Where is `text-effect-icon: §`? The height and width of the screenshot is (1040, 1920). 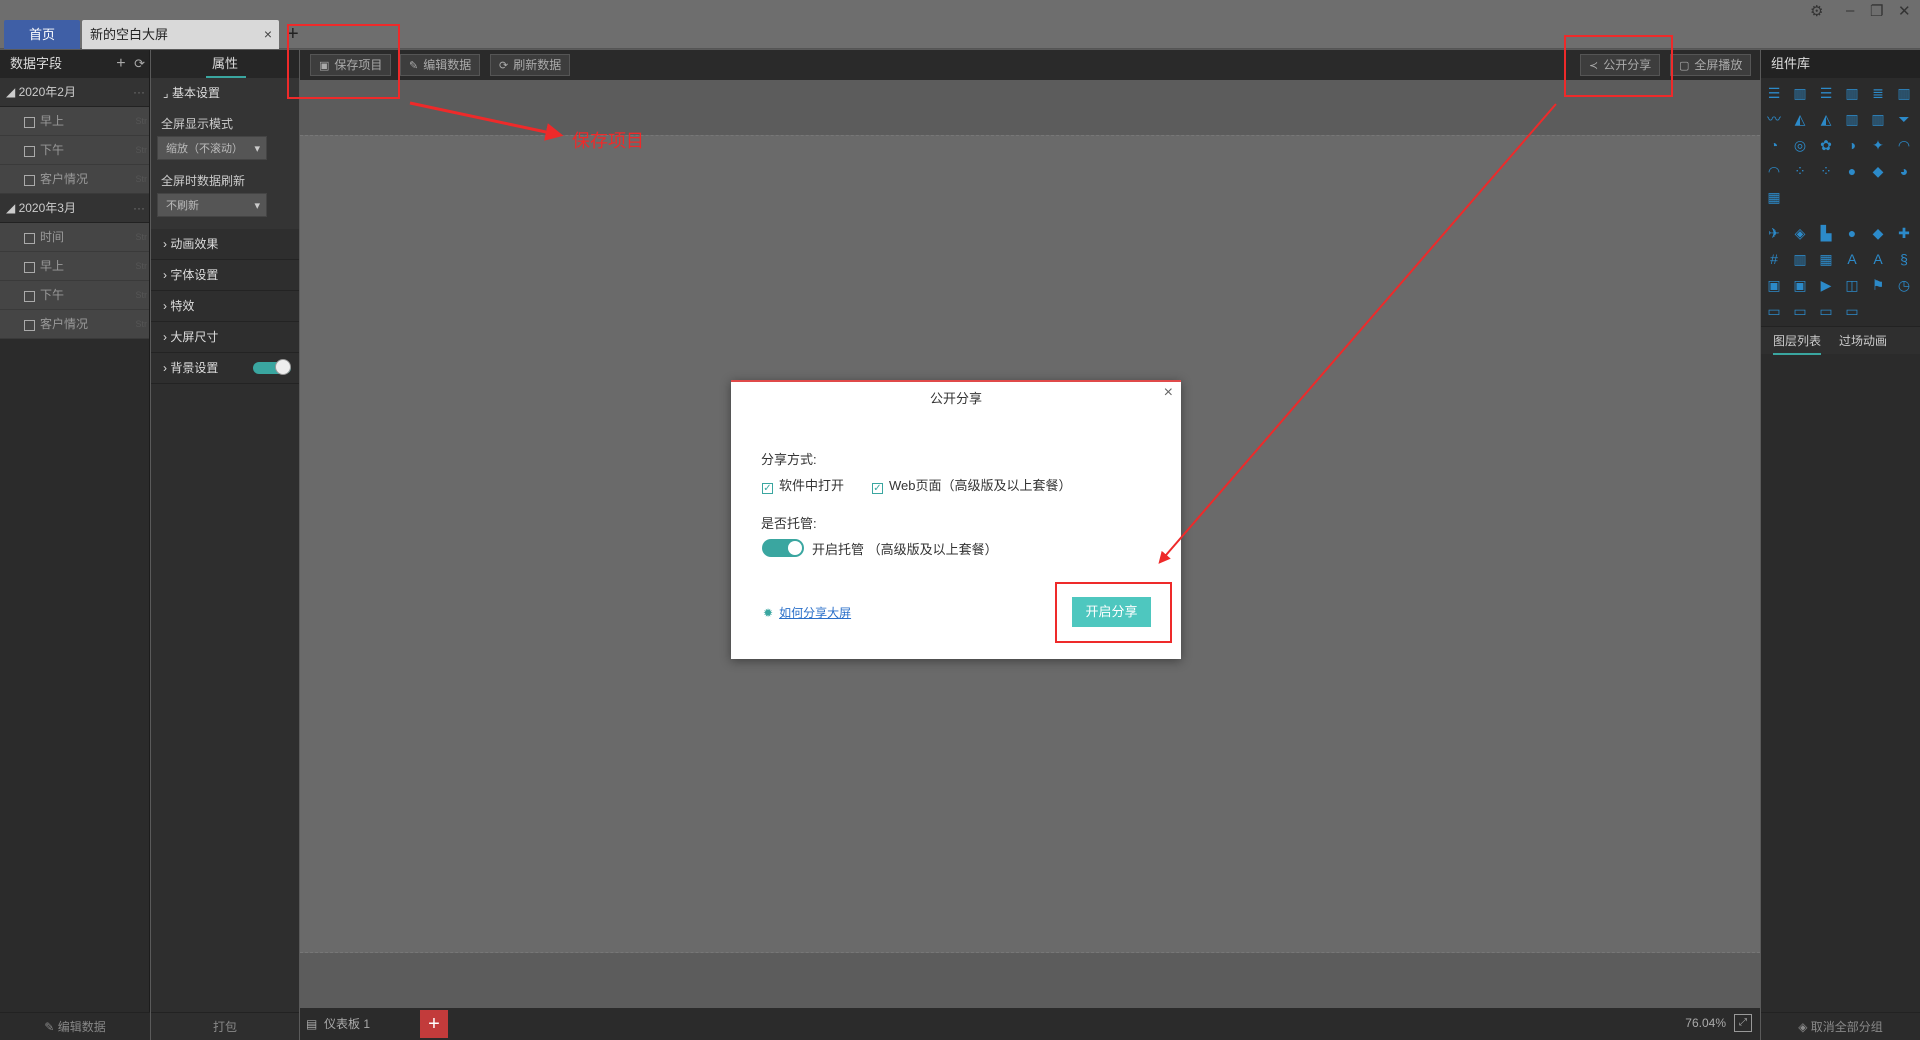 text-effect-icon: § is located at coordinates (1904, 259).